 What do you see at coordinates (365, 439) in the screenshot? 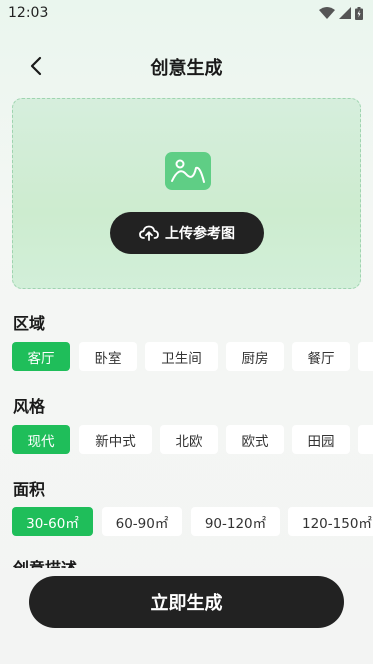
I see `style-chip-overflow` at bounding box center [365, 439].